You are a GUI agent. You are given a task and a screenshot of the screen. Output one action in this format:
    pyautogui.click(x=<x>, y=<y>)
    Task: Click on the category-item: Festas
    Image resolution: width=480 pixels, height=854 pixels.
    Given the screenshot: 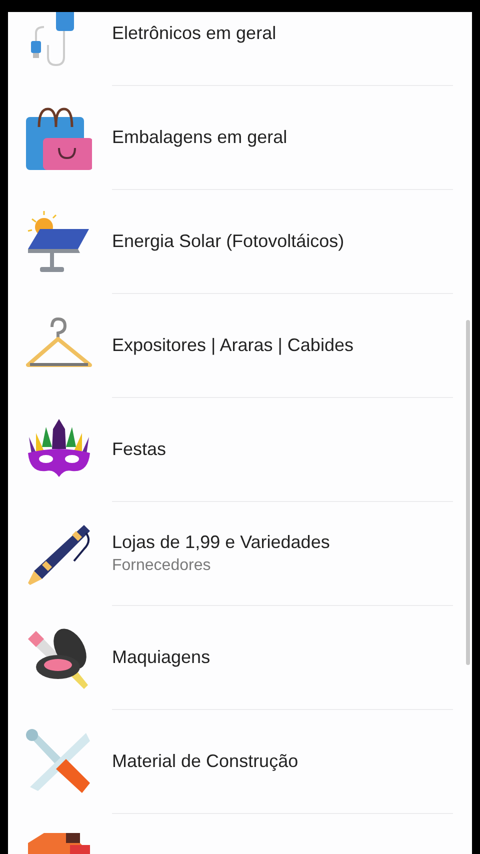 What is the action you would take?
    pyautogui.click(x=139, y=449)
    